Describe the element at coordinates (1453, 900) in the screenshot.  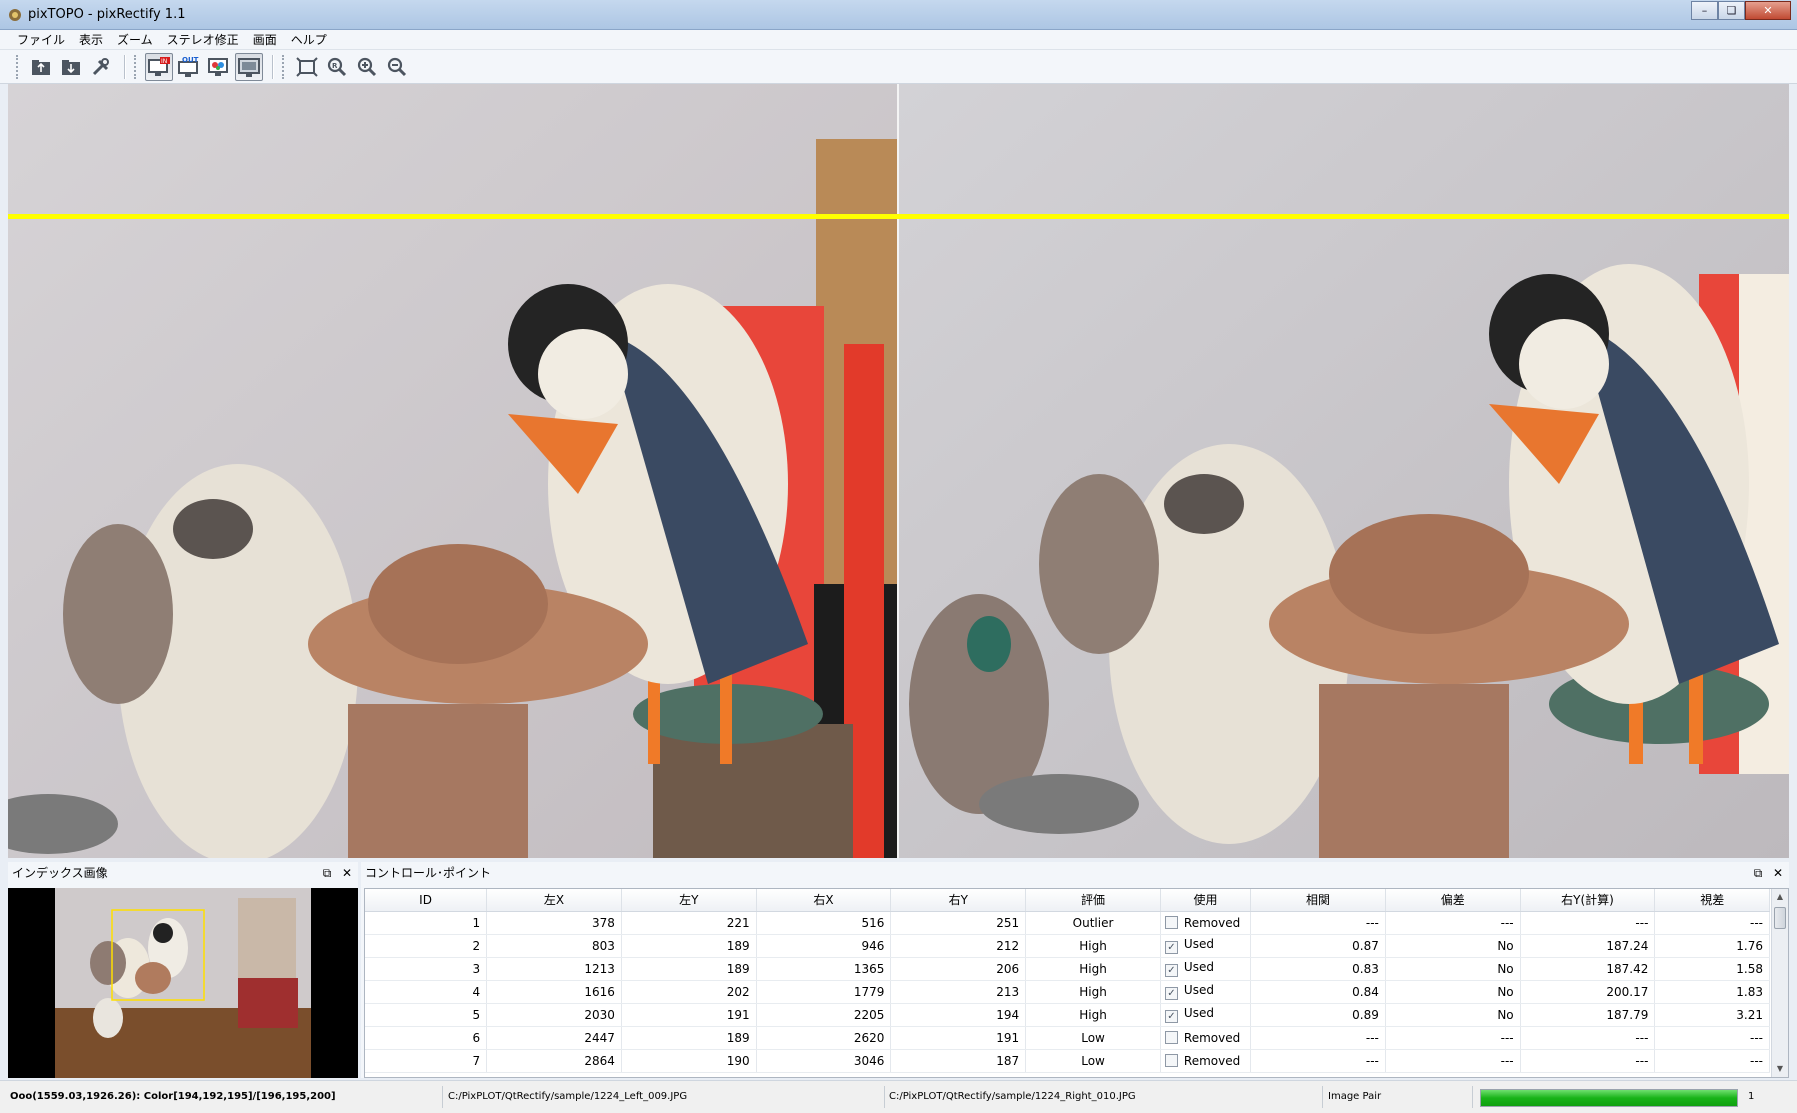
I see `column-header: 偏差` at that location.